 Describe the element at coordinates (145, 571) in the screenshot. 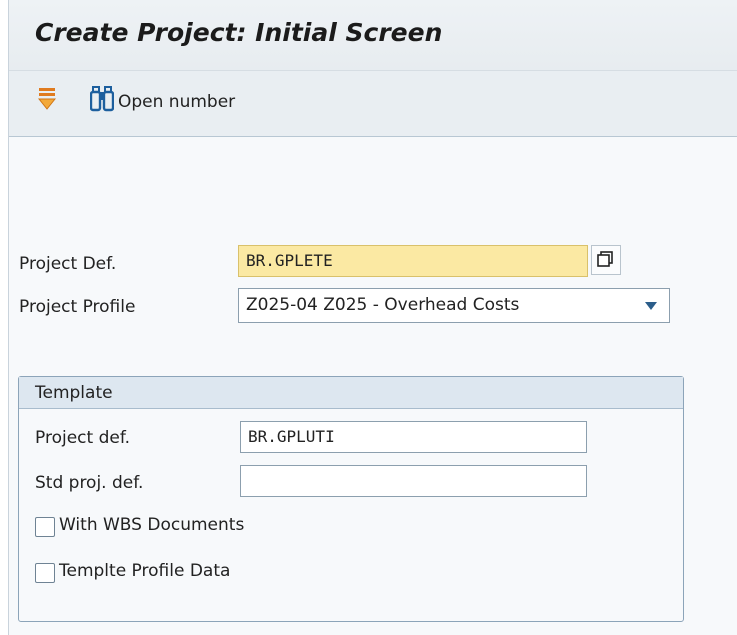

I see `template-profile-data-label: Templte Profile Data` at that location.